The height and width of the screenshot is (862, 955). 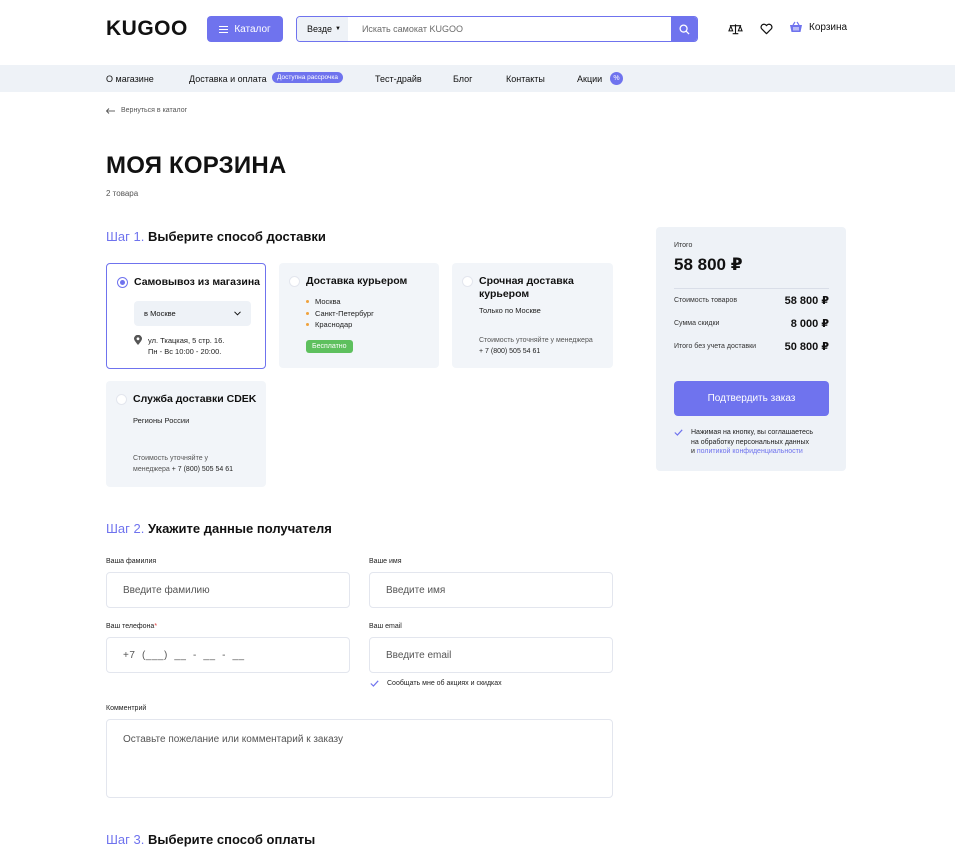 I want to click on location-pin-icon, so click(x=138, y=340).